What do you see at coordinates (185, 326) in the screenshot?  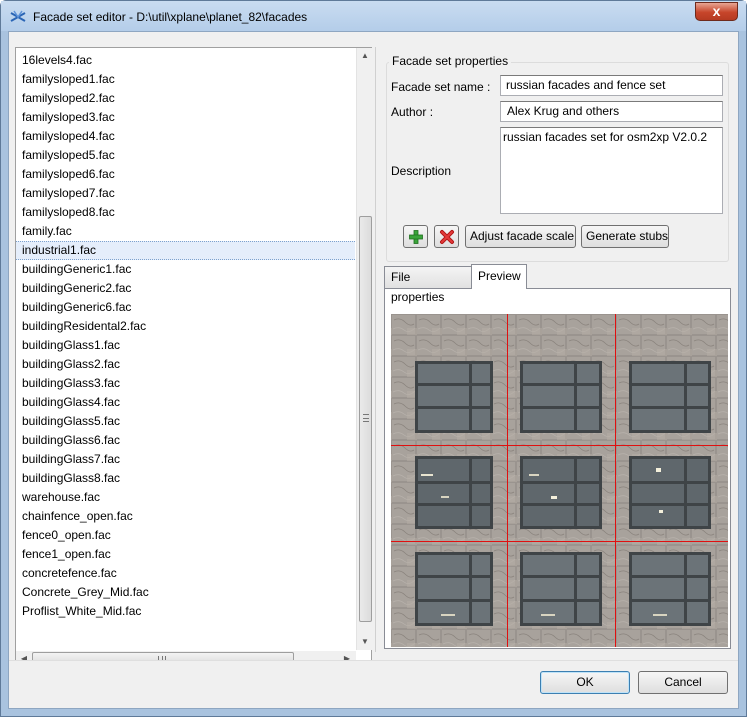 I see `list-item: buildingResidental2.fac` at bounding box center [185, 326].